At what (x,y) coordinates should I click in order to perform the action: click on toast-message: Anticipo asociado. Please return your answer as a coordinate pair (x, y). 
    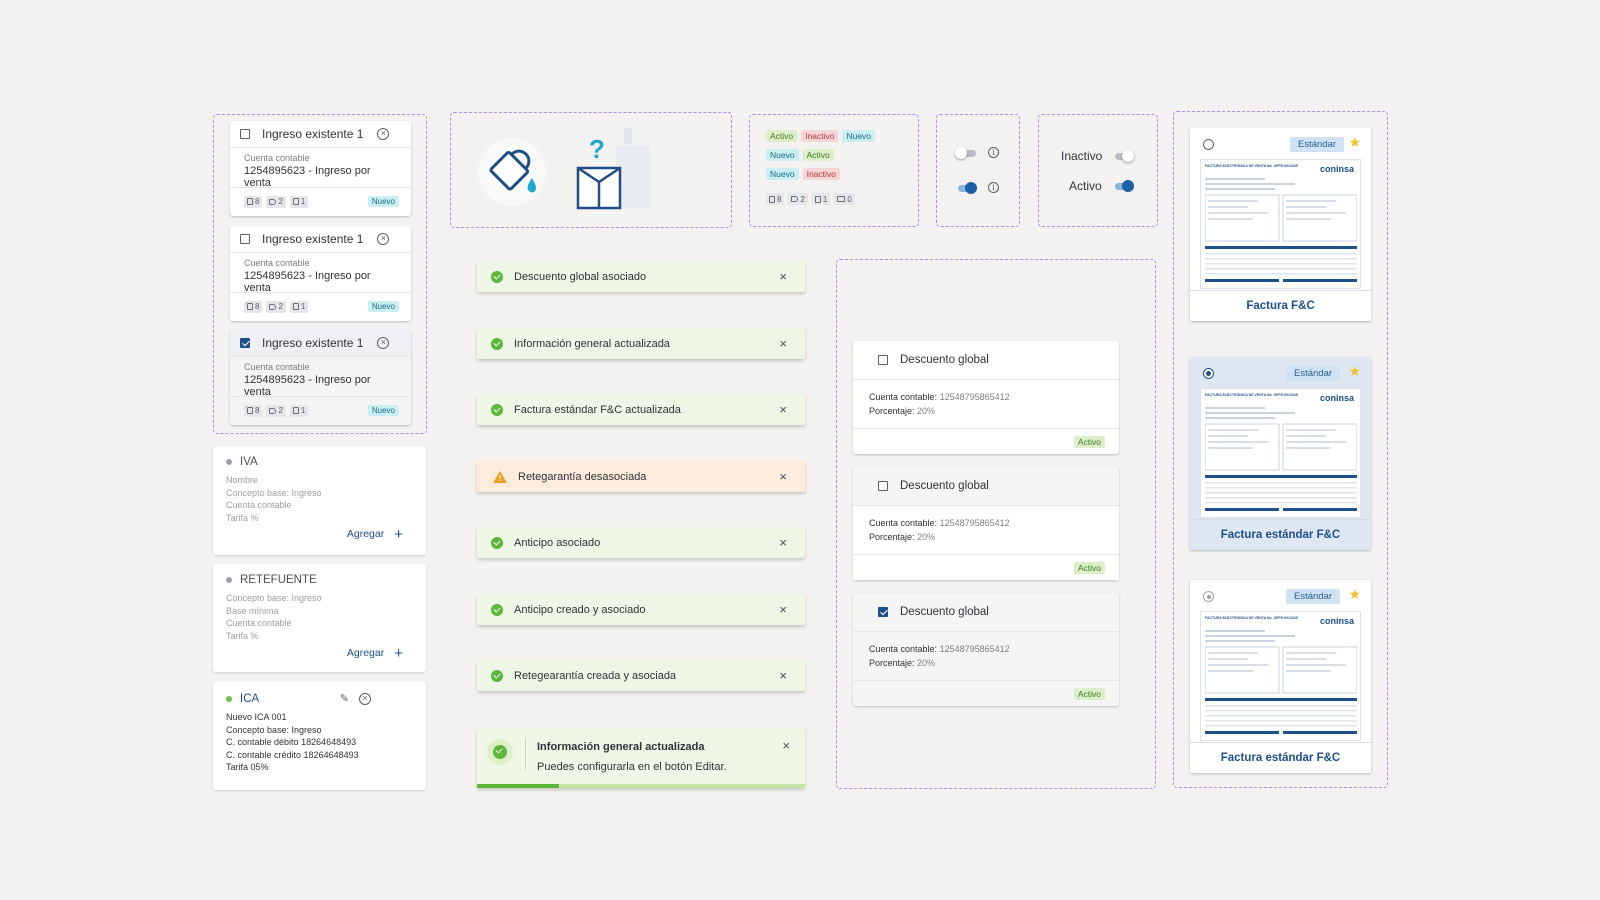
    Looking at the image, I should click on (557, 542).